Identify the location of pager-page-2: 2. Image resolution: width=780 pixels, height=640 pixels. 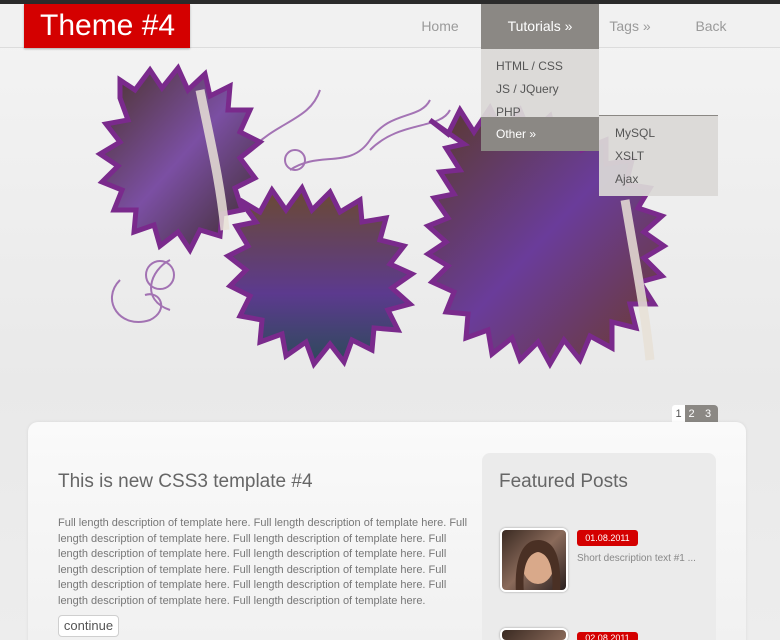
(691, 414).